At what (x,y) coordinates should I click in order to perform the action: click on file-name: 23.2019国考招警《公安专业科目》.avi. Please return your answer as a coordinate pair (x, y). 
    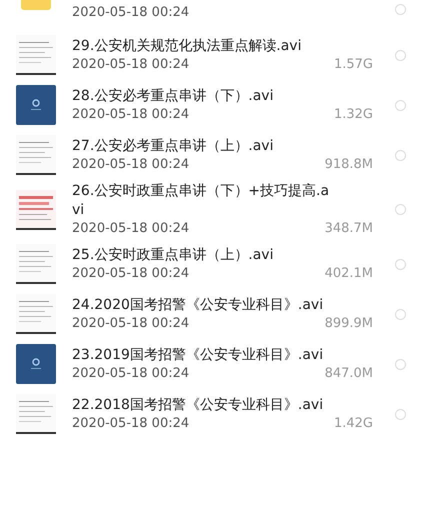
    Looking at the image, I should click on (198, 355).